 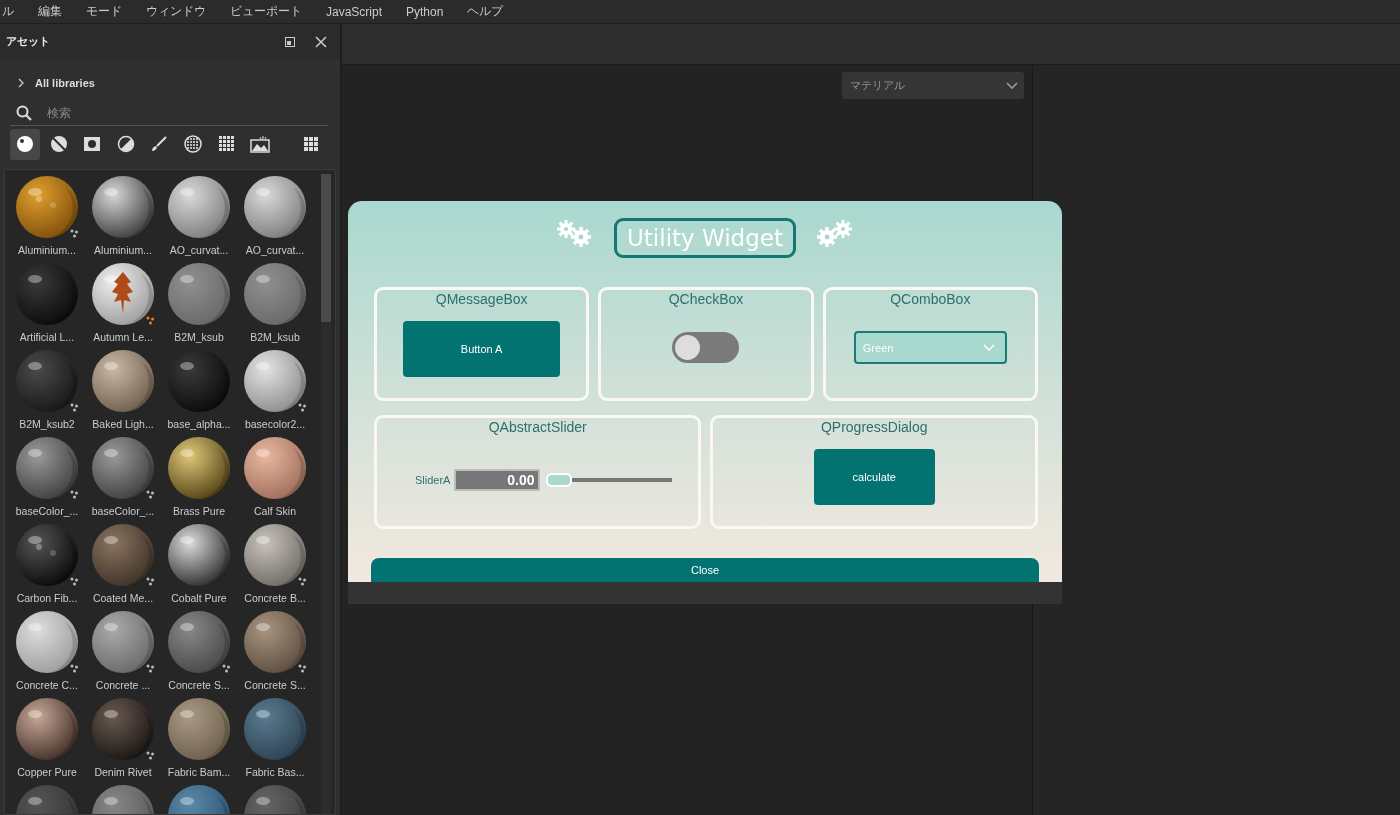 I want to click on close-icon, so click(x=321, y=41).